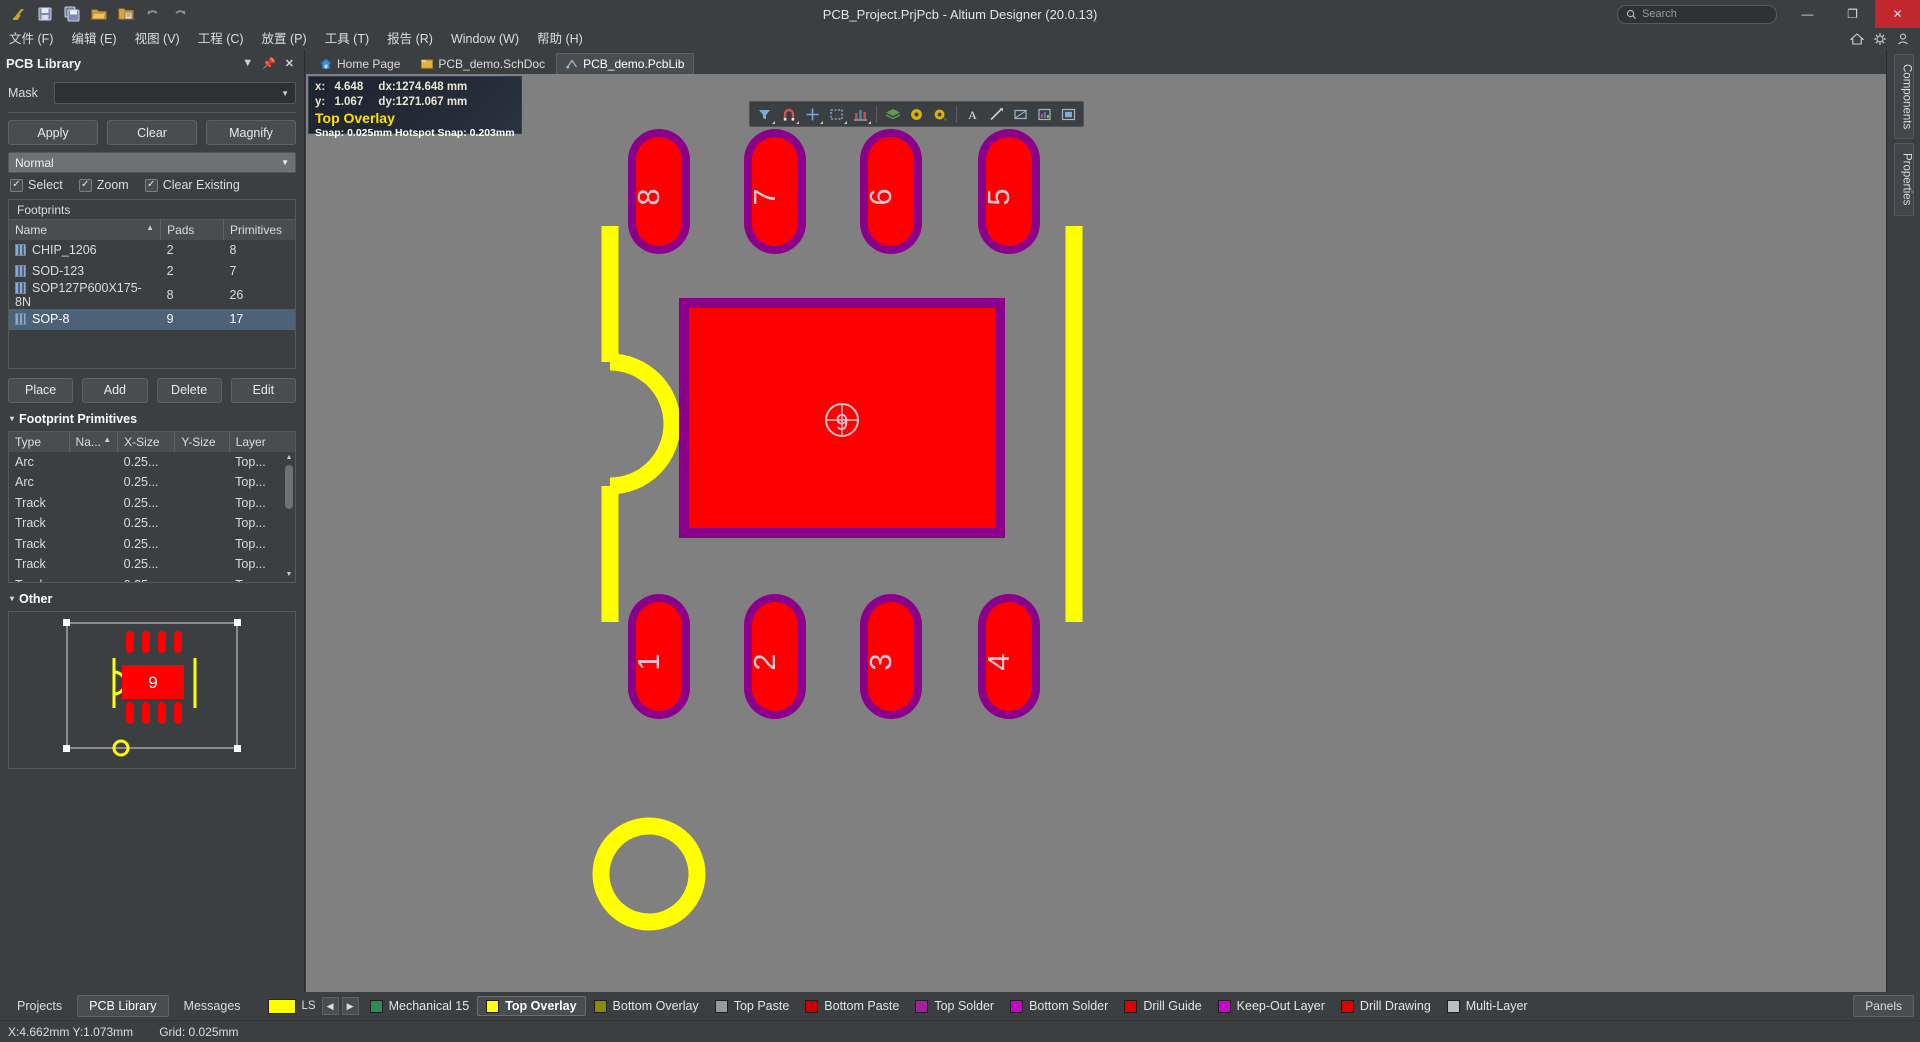  I want to click on home-icon, so click(1856, 39).